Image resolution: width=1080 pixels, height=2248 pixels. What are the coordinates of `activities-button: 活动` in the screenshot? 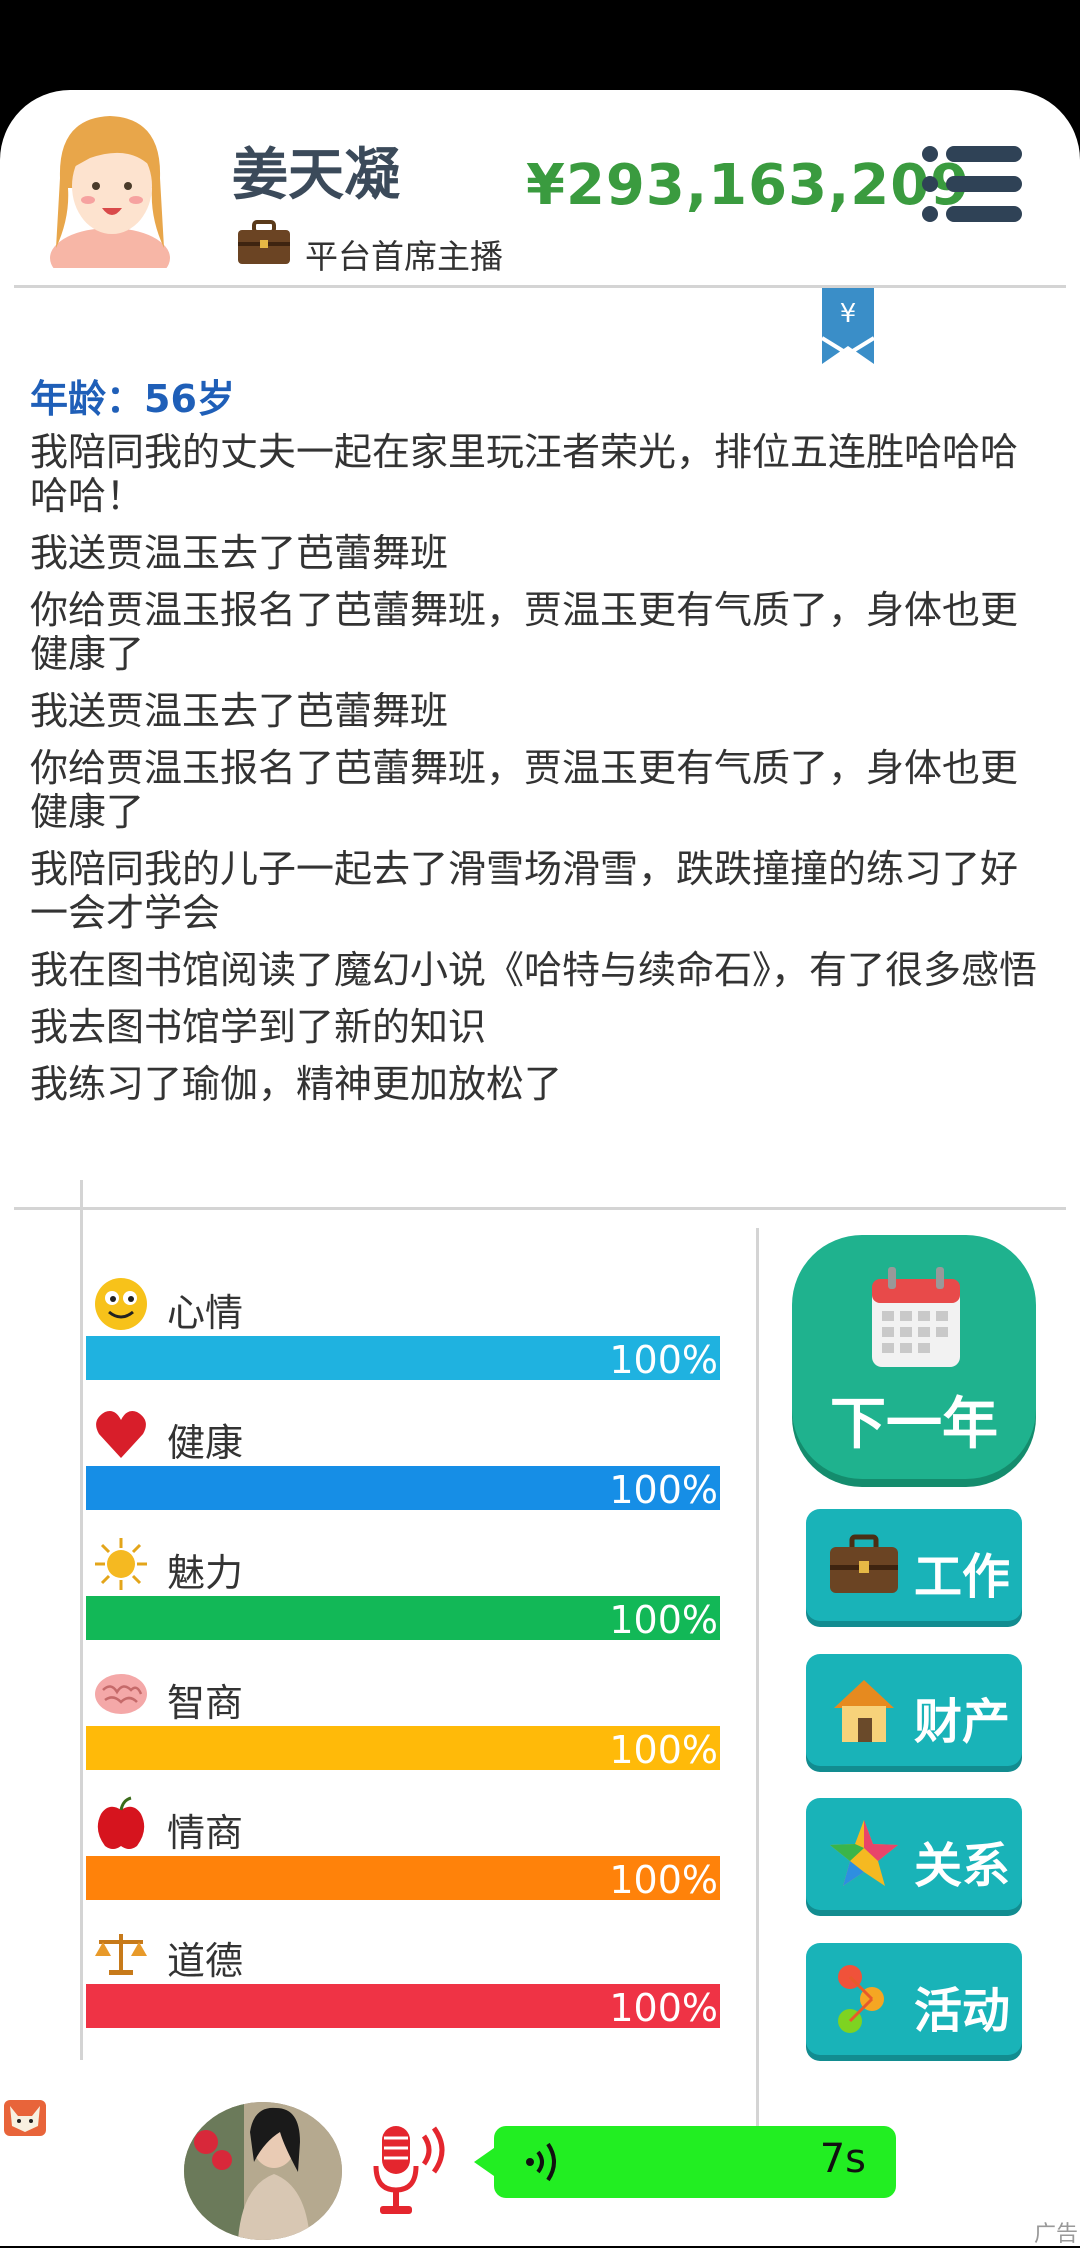 It's located at (914, 1999).